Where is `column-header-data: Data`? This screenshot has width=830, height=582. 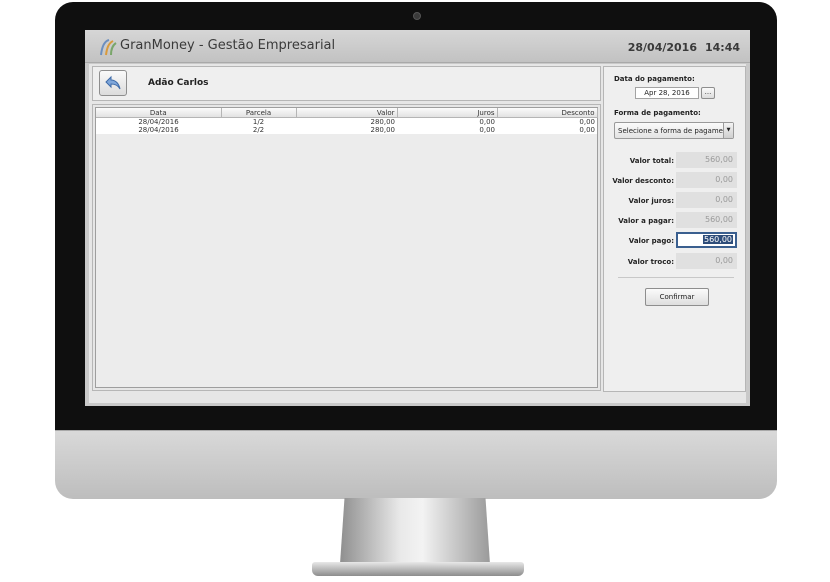 column-header-data: Data is located at coordinates (159, 113).